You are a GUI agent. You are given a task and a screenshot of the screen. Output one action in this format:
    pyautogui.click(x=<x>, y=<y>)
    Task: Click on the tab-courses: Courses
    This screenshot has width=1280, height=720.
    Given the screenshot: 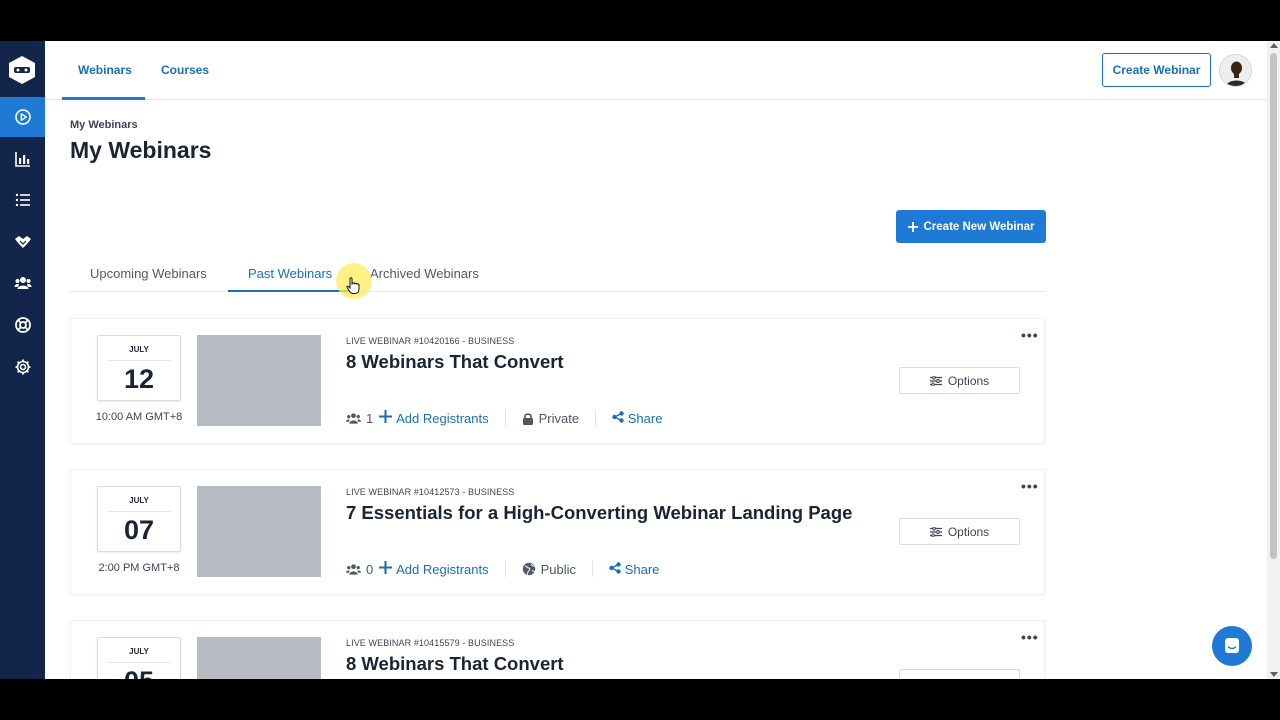 What is the action you would take?
    pyautogui.click(x=185, y=70)
    